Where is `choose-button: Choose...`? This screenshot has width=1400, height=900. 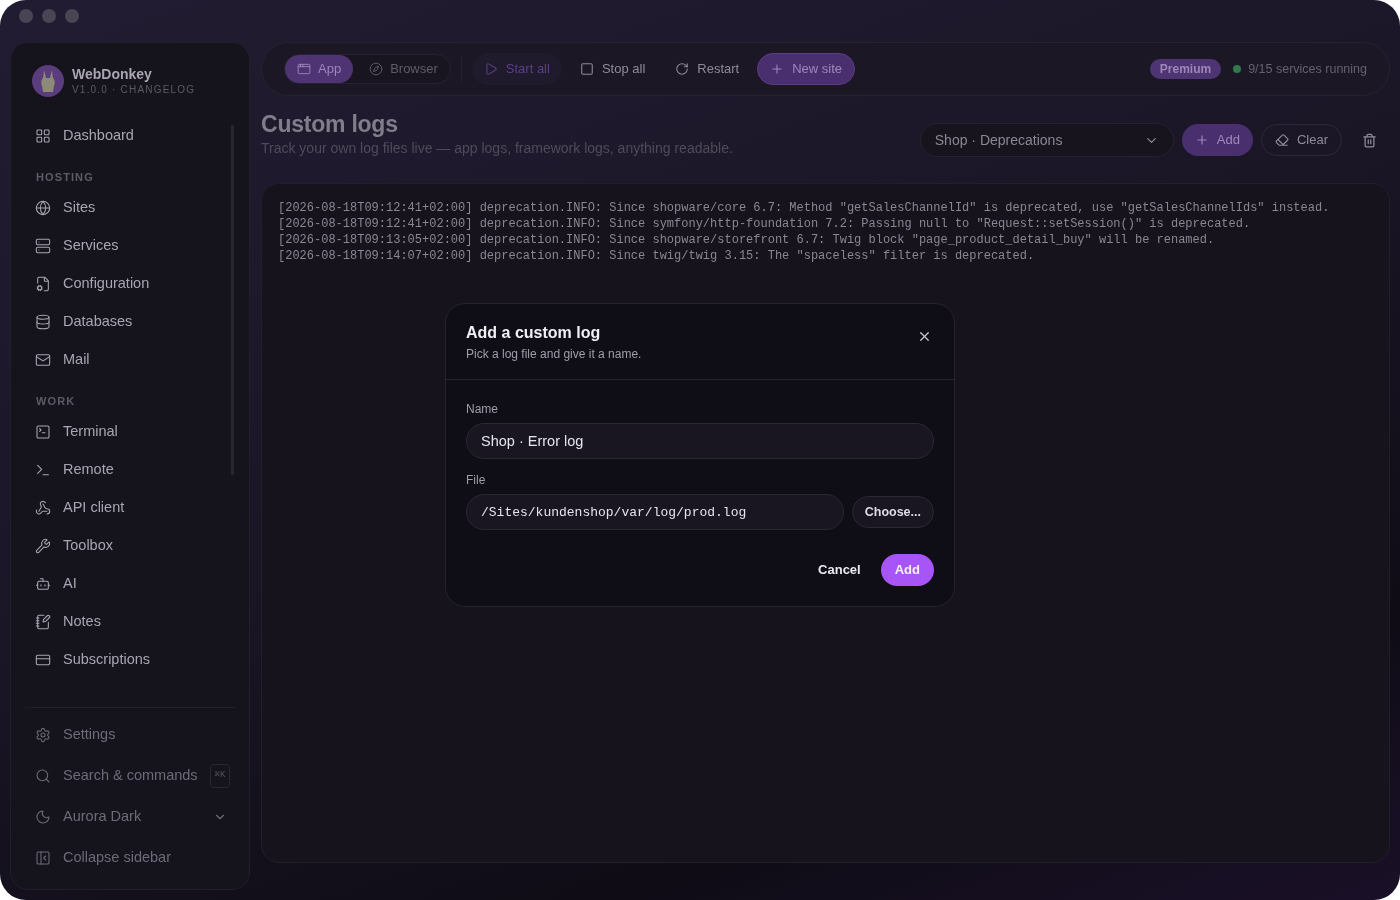
choose-button: Choose... is located at coordinates (892, 512).